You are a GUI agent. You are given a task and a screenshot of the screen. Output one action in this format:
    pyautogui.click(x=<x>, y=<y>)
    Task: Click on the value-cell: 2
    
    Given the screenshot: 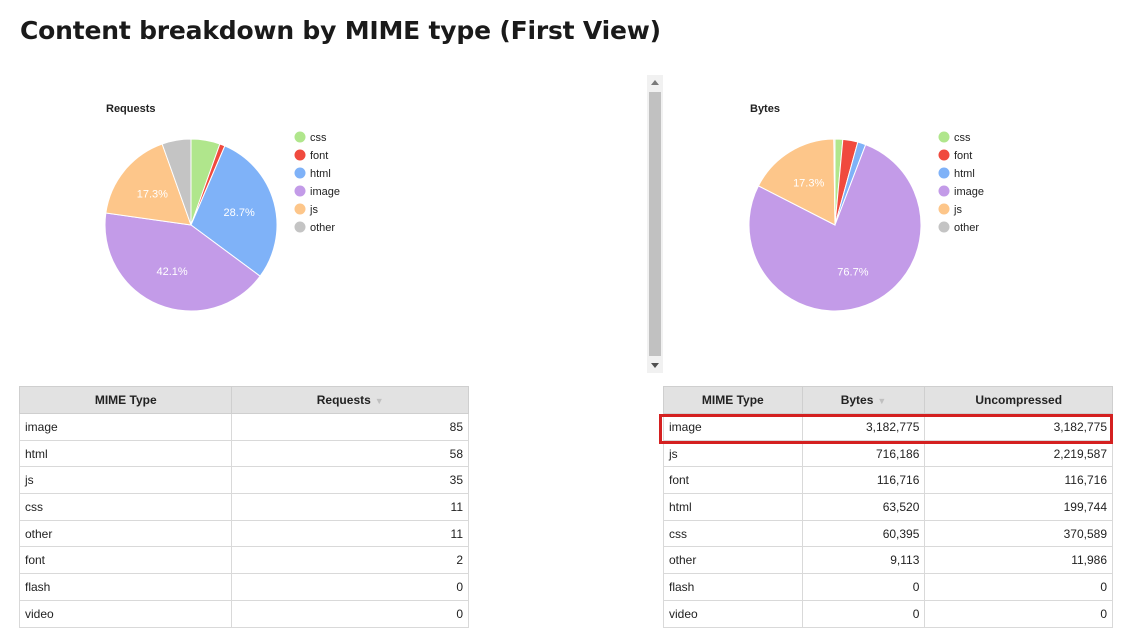 What is the action you would take?
    pyautogui.click(x=350, y=560)
    